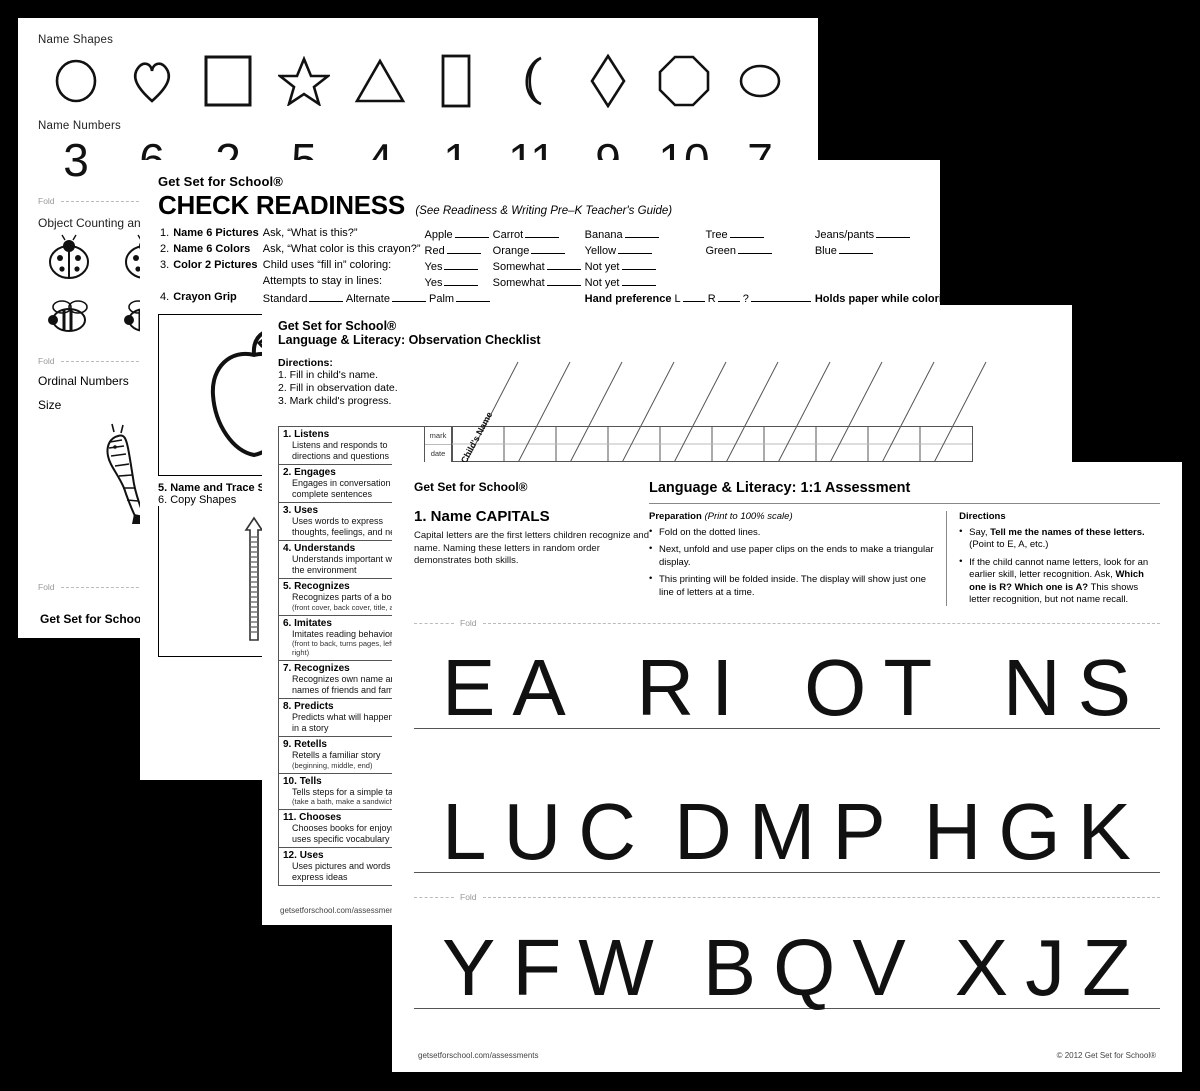 The image size is (1200, 1091). Describe the element at coordinates (1106, 1055) in the screenshot. I see `footer-copyright: © 2012 Get Set for School®` at that location.